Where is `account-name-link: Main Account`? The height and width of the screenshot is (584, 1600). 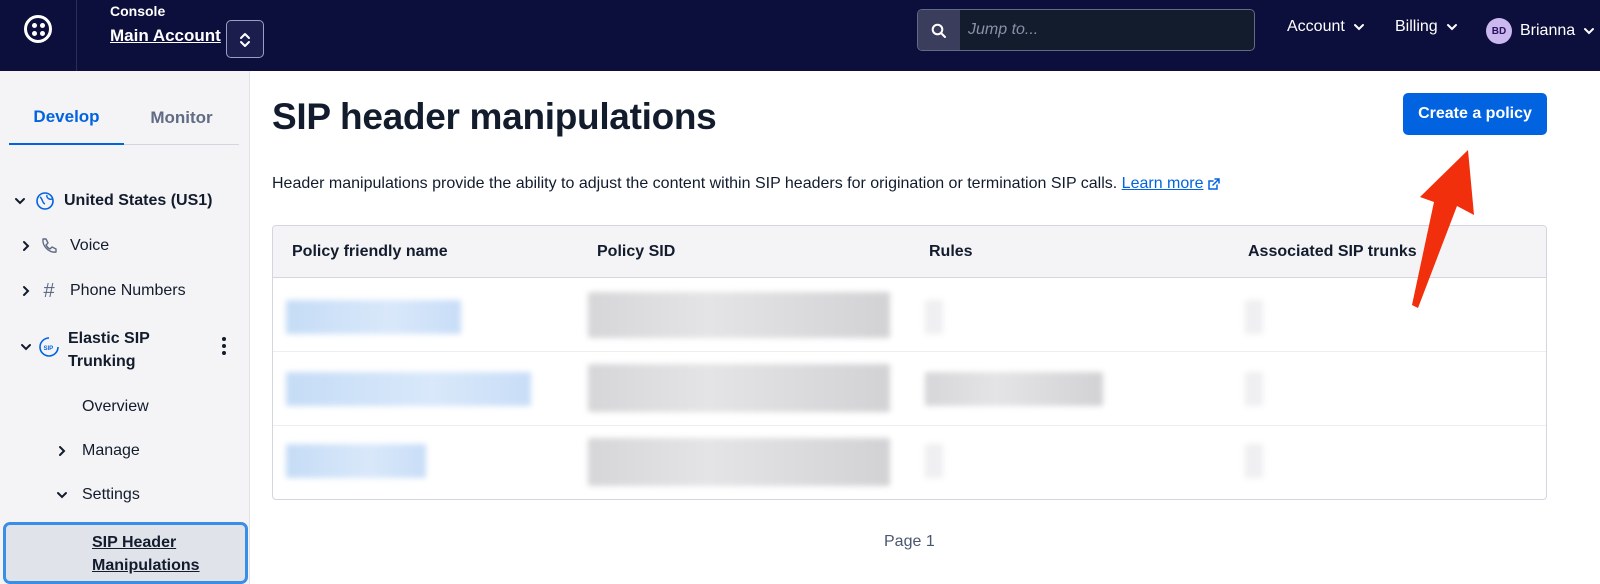
account-name-link: Main Account is located at coordinates (165, 36).